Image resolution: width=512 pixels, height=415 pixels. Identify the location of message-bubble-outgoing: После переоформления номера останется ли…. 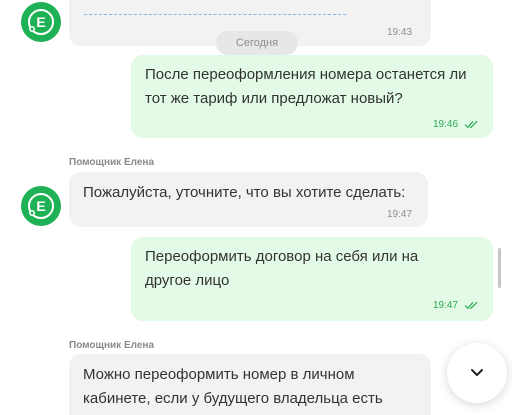
(312, 96).